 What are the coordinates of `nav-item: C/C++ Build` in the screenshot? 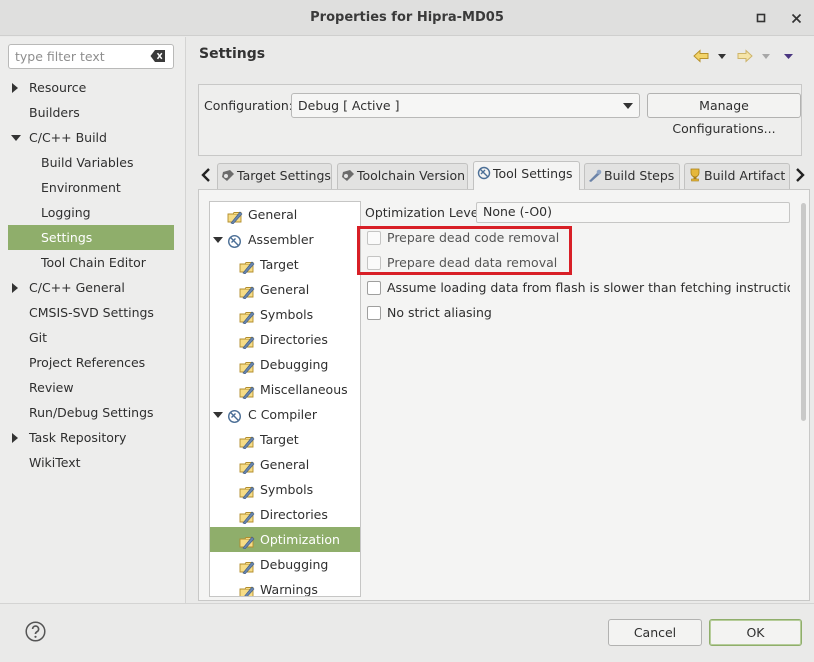 It's located at (91, 137).